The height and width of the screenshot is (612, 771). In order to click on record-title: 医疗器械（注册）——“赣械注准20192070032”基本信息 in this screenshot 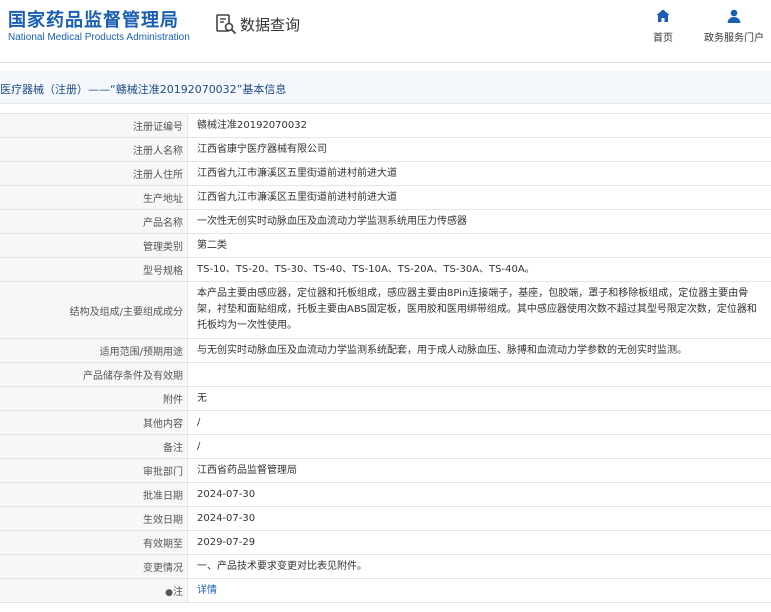, I will do `click(143, 89)`.